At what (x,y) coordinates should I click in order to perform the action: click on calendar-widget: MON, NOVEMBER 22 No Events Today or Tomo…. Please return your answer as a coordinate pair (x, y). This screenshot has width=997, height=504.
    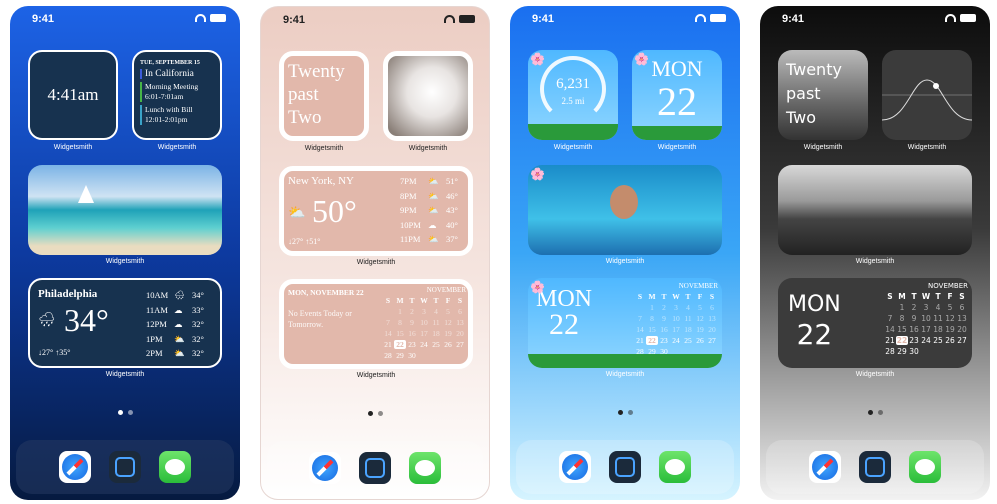
    Looking at the image, I should click on (376, 324).